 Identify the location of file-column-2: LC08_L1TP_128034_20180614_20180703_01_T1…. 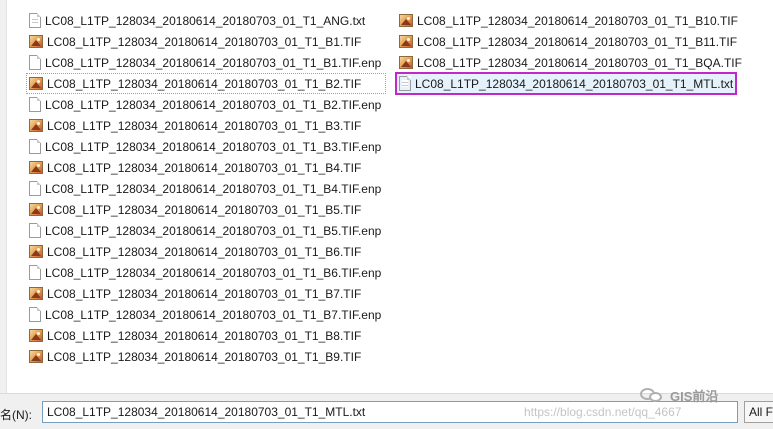
(571, 52).